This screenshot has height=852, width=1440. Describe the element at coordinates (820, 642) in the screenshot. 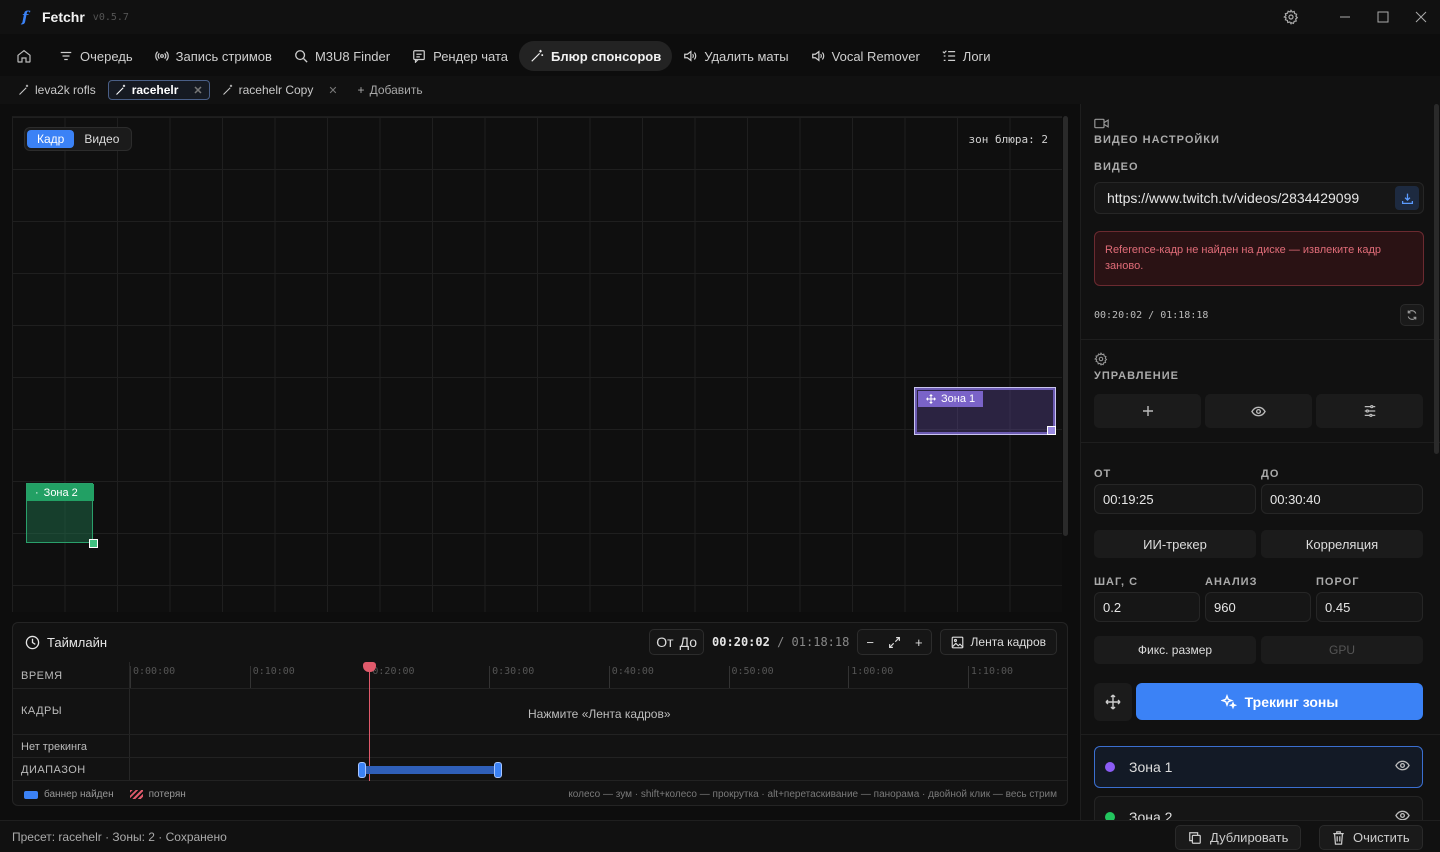

I see `total-time: 01:18:18` at that location.